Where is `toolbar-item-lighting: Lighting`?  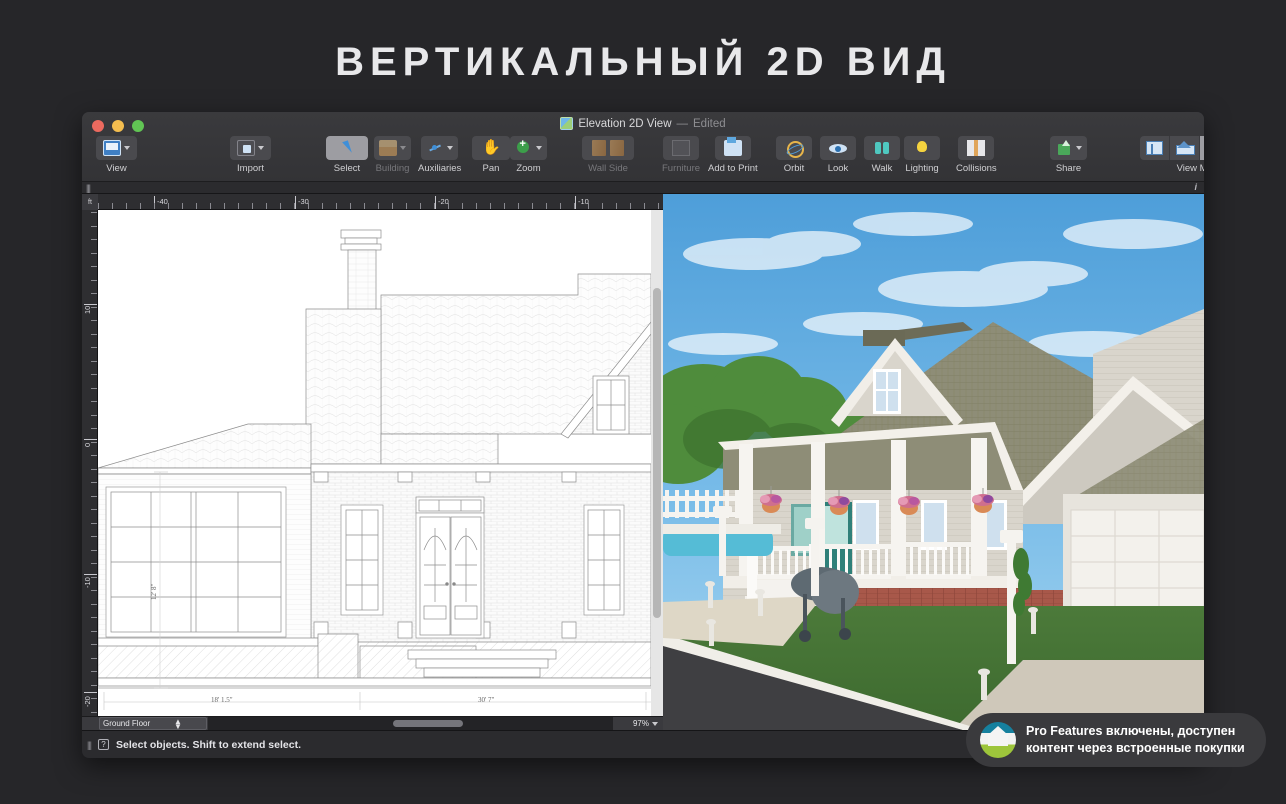 toolbar-item-lighting: Lighting is located at coordinates (922, 155).